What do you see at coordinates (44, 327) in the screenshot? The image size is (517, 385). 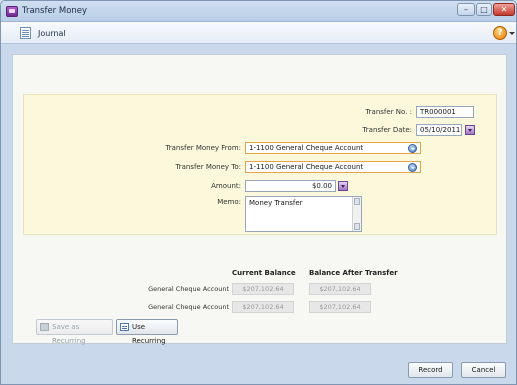 I see `save-recurring-icon` at bounding box center [44, 327].